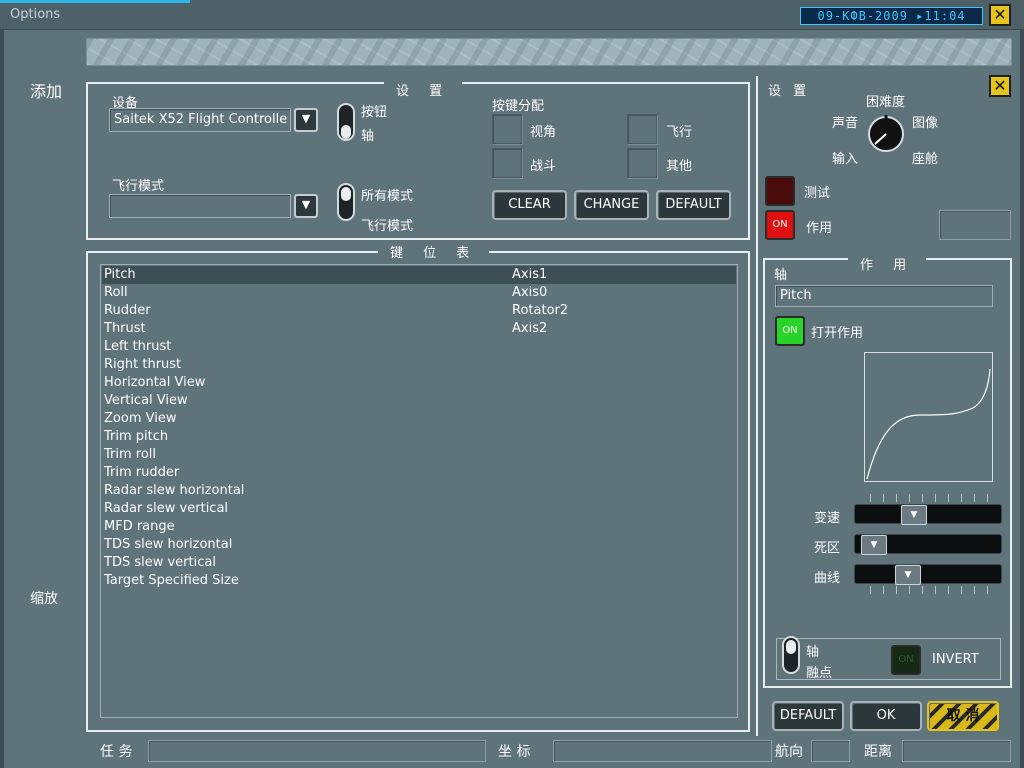  Describe the element at coordinates (423, 89) in the screenshot. I see `settings-legend: 设 置` at that location.